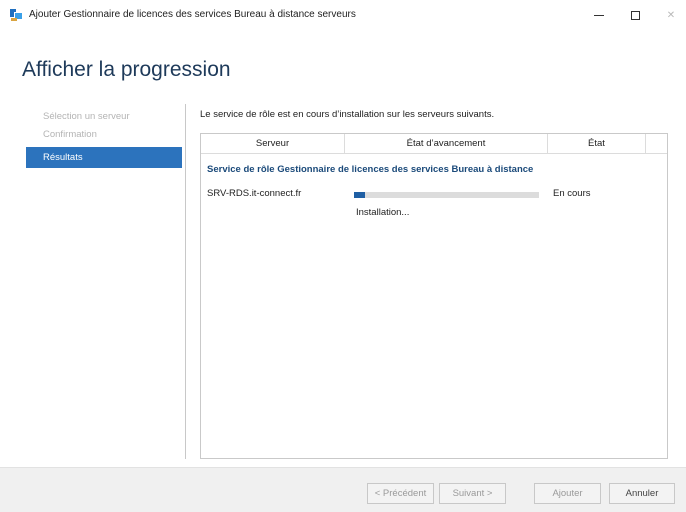  Describe the element at coordinates (446, 195) in the screenshot. I see `installation-progress-bar` at that location.